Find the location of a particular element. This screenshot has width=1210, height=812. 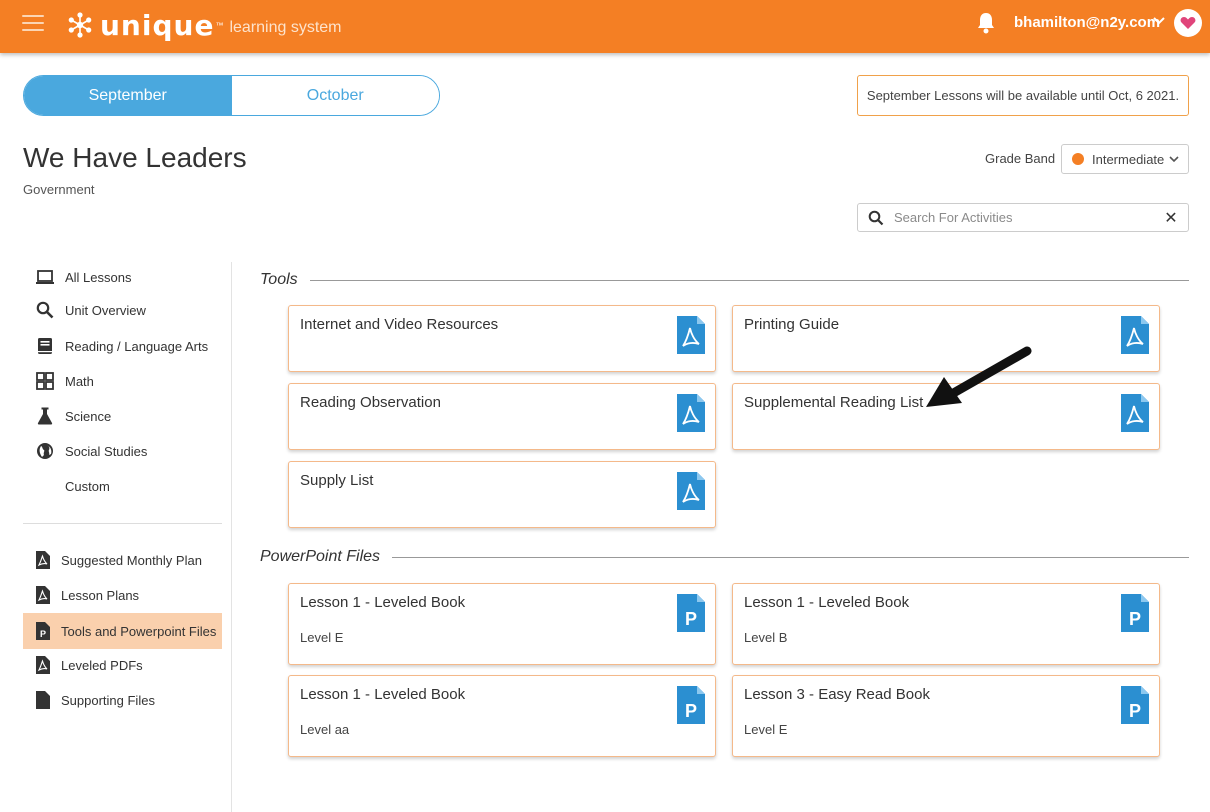

snowflake-logo-icon is located at coordinates (80, 25).